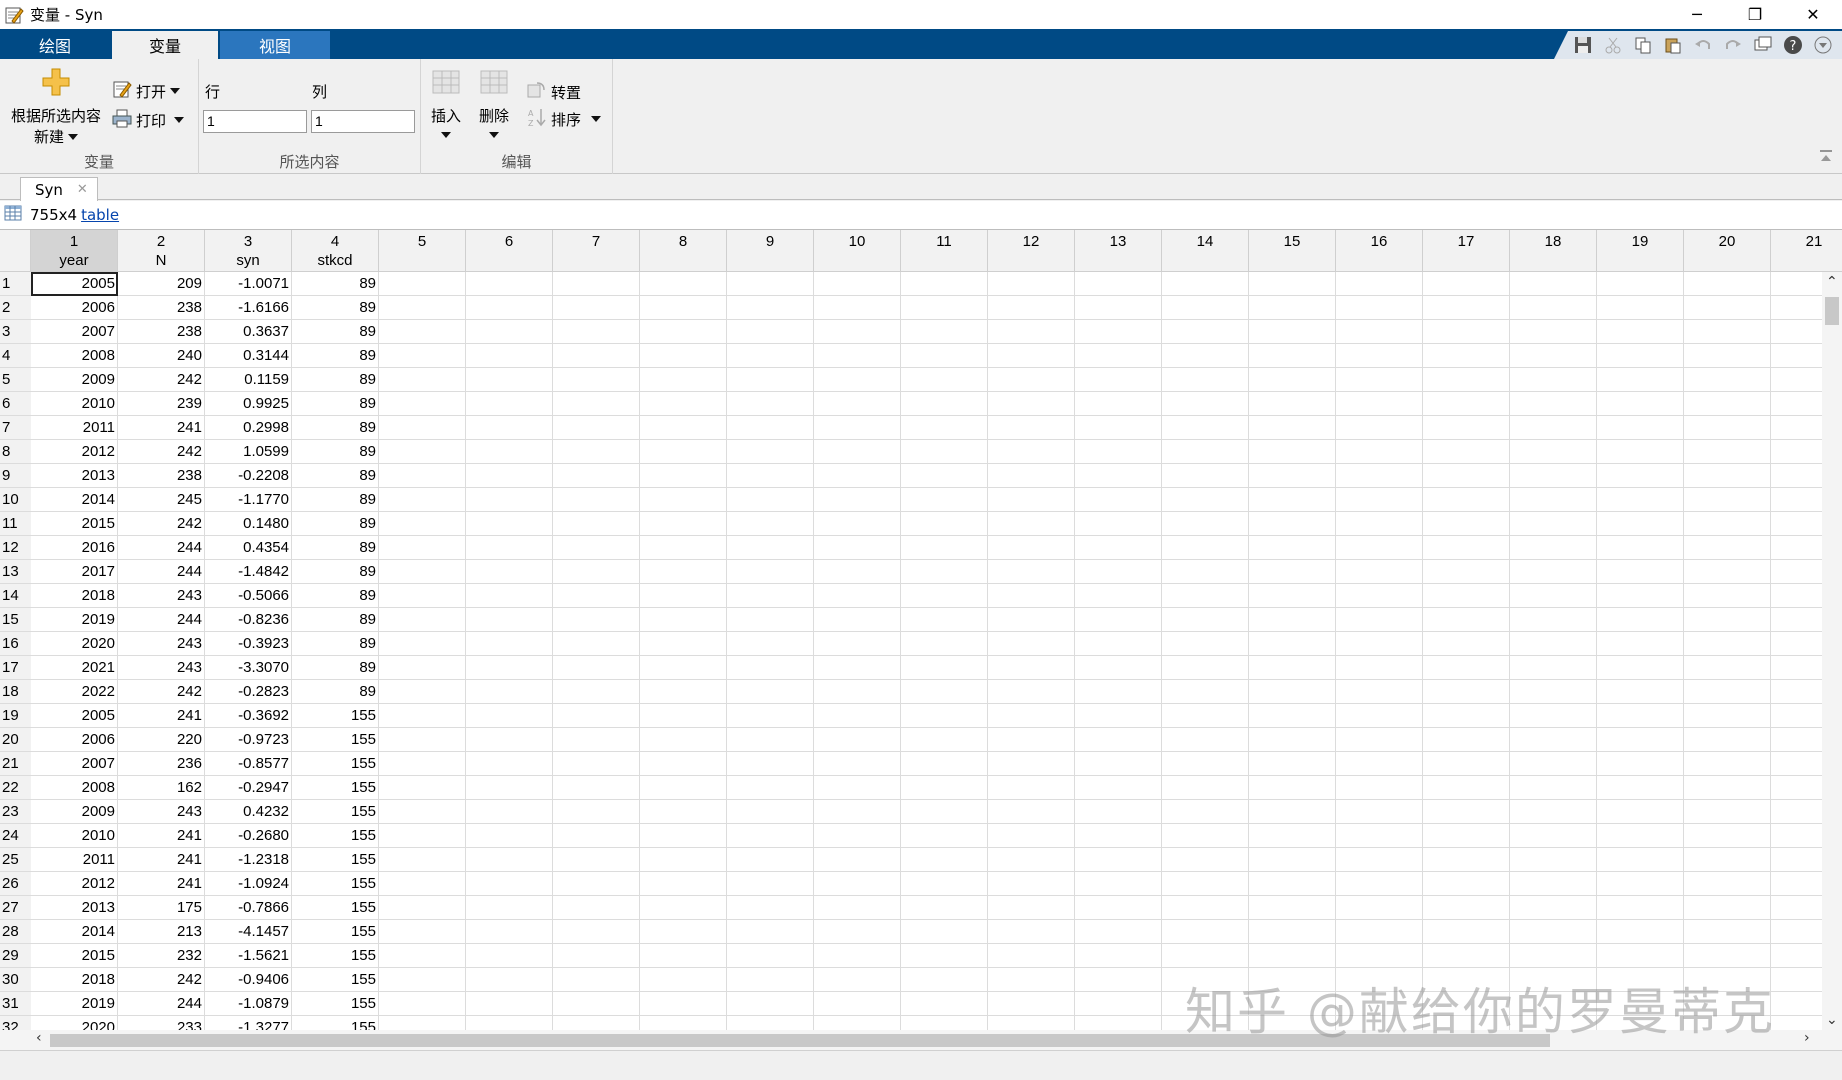 This screenshot has width=1842, height=1080. Describe the element at coordinates (248, 956) in the screenshot. I see `table-cell: -1.5621` at that location.